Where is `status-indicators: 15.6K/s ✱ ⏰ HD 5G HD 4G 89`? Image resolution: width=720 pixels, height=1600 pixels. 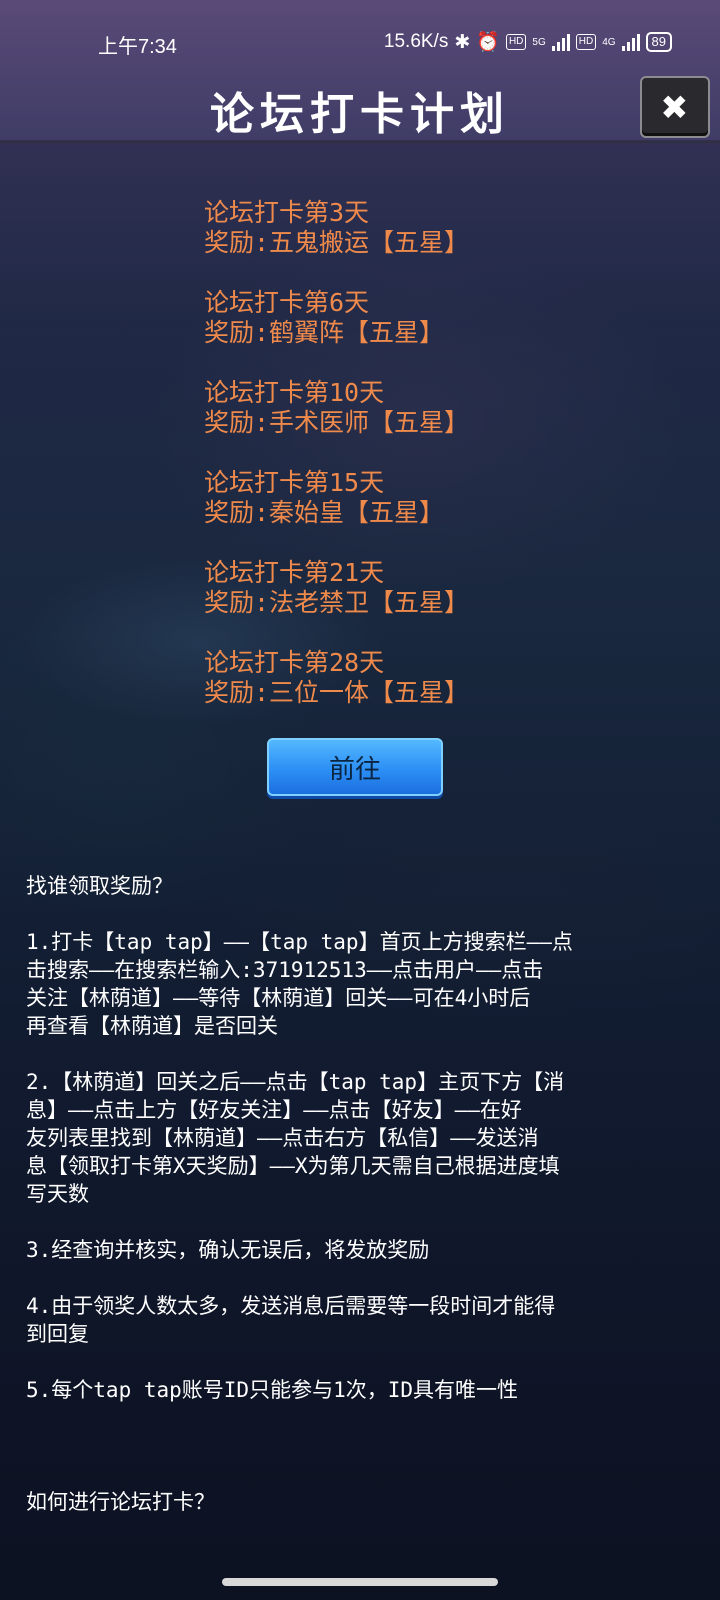
status-indicators: 15.6K/s ✱ ⏰ HD 5G HD 4G 89 is located at coordinates (528, 42).